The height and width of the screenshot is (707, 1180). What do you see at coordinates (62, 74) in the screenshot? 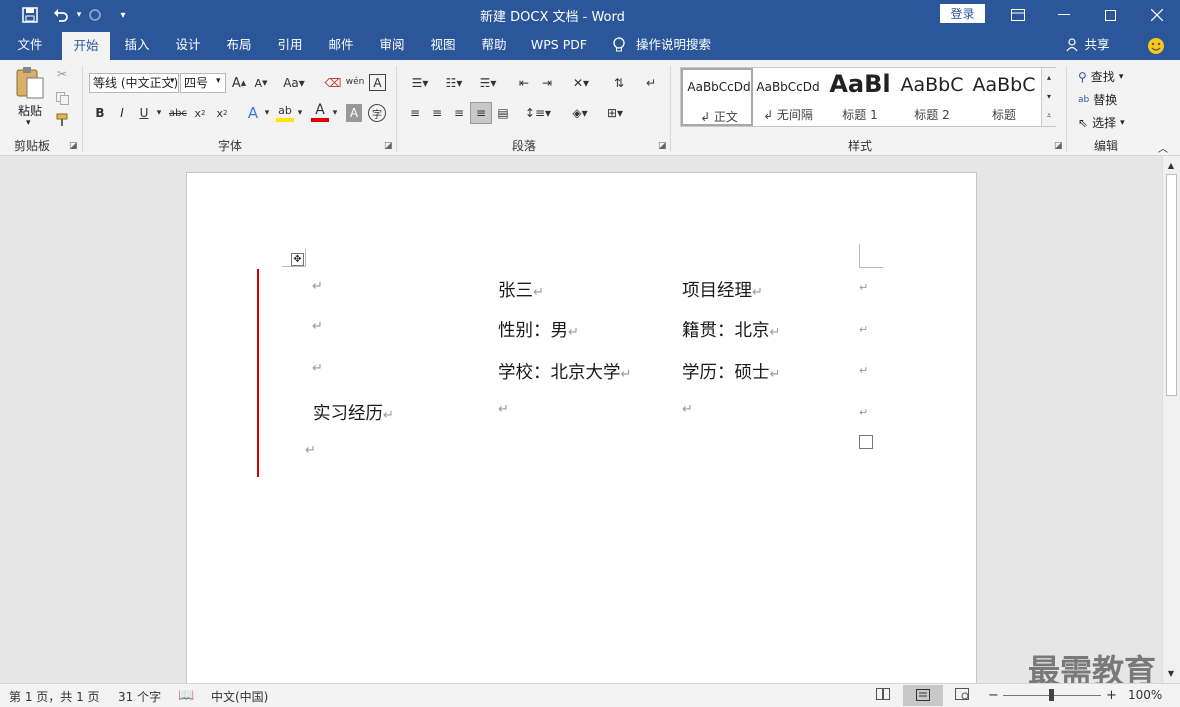
I see `cut-icon: ✂` at bounding box center [62, 74].